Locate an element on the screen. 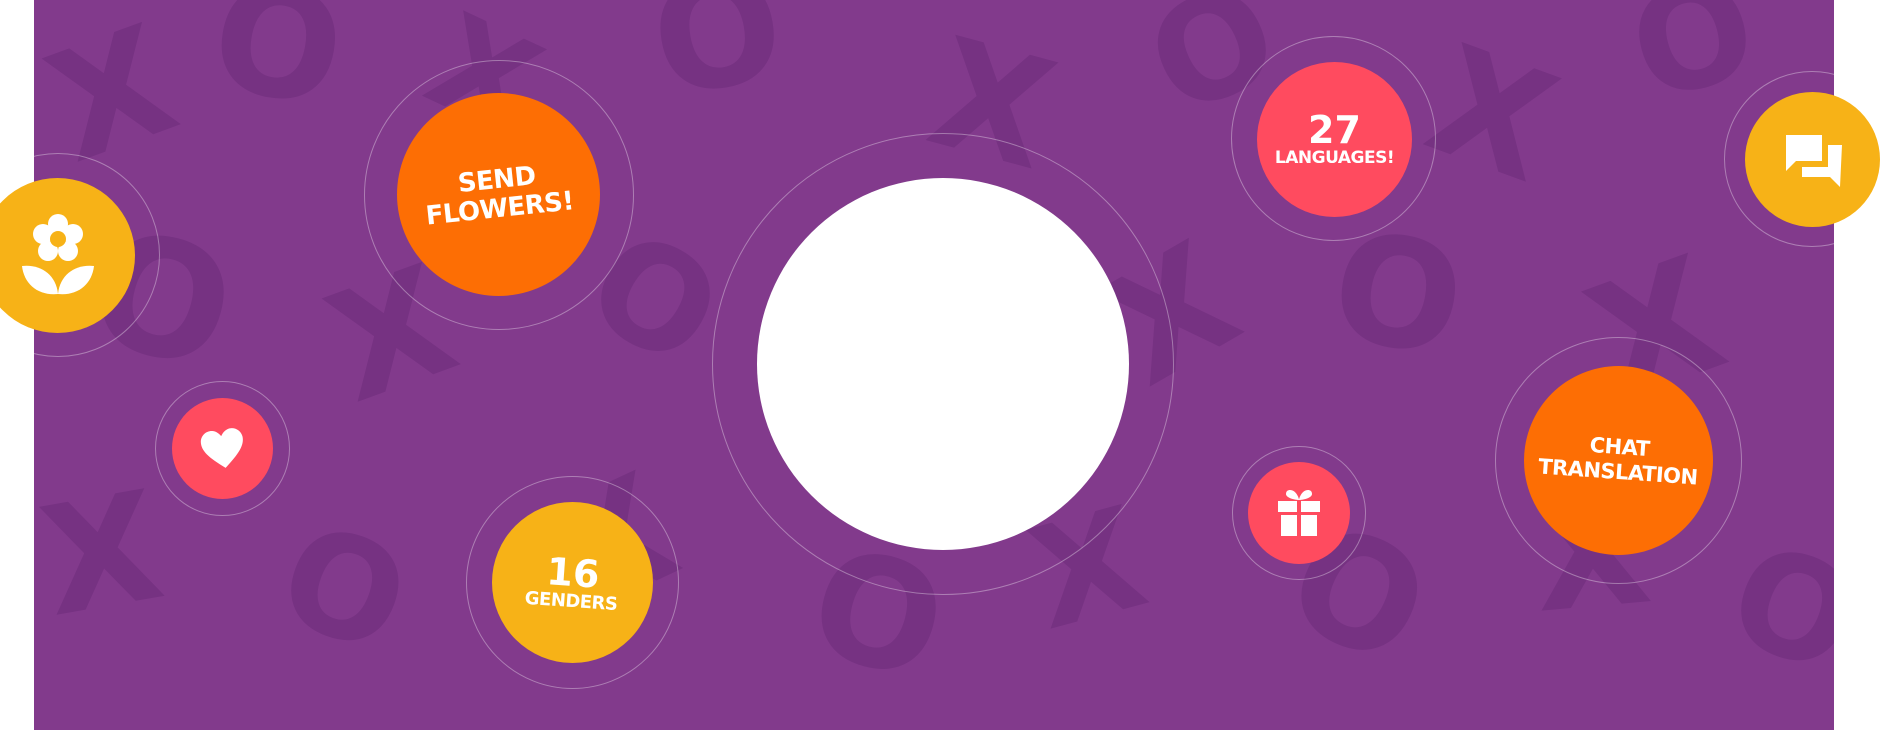 This screenshot has height=730, width=1900. languages-label: LANGUAGES! is located at coordinates (1334, 158).